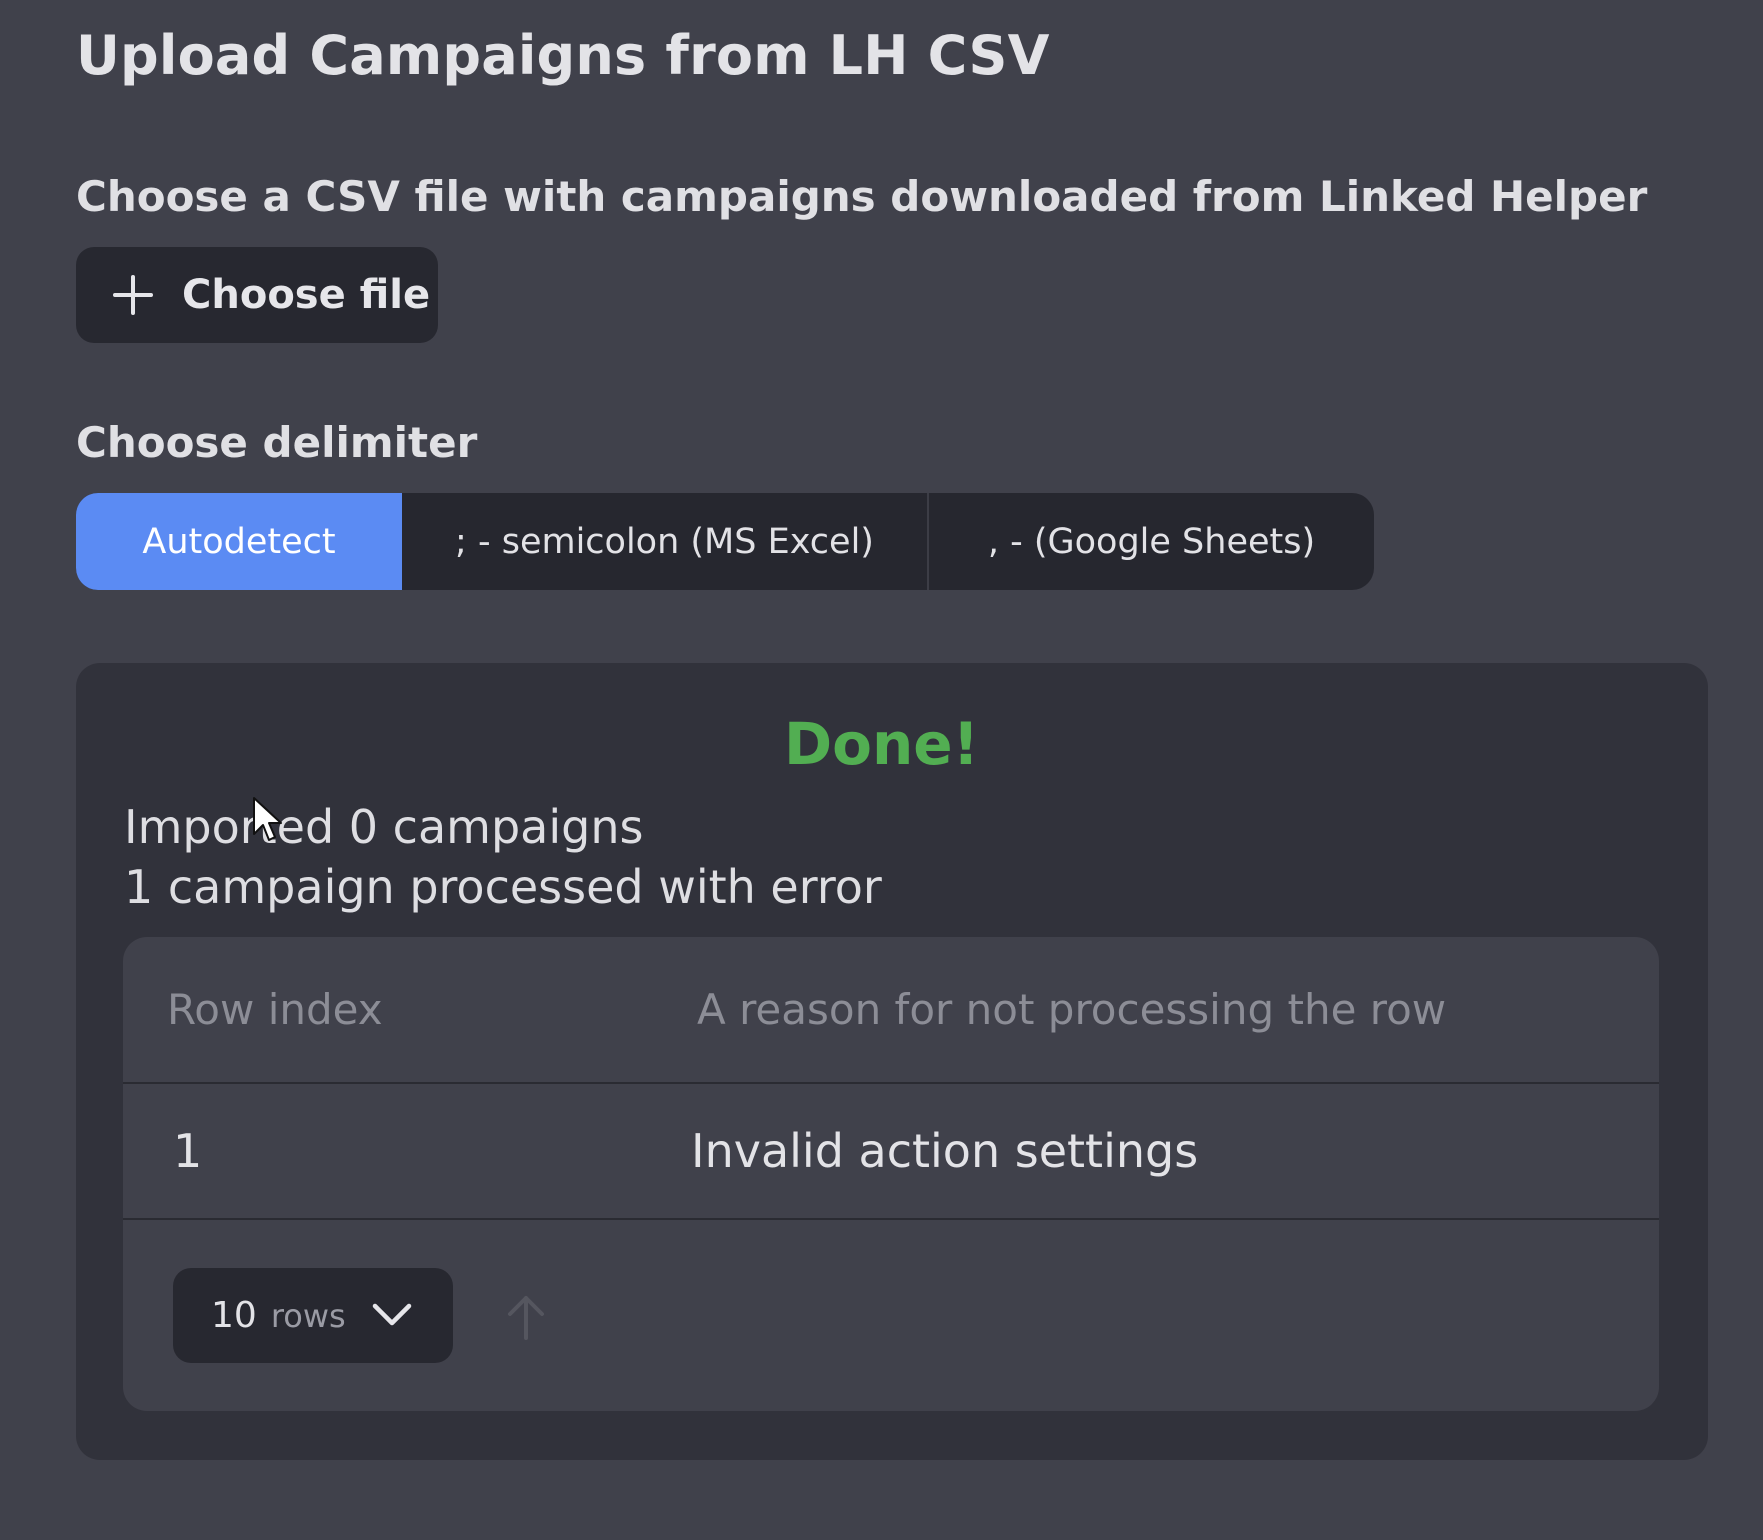  What do you see at coordinates (945, 1151) in the screenshot?
I see `reason-cell: Invalid action settings` at bounding box center [945, 1151].